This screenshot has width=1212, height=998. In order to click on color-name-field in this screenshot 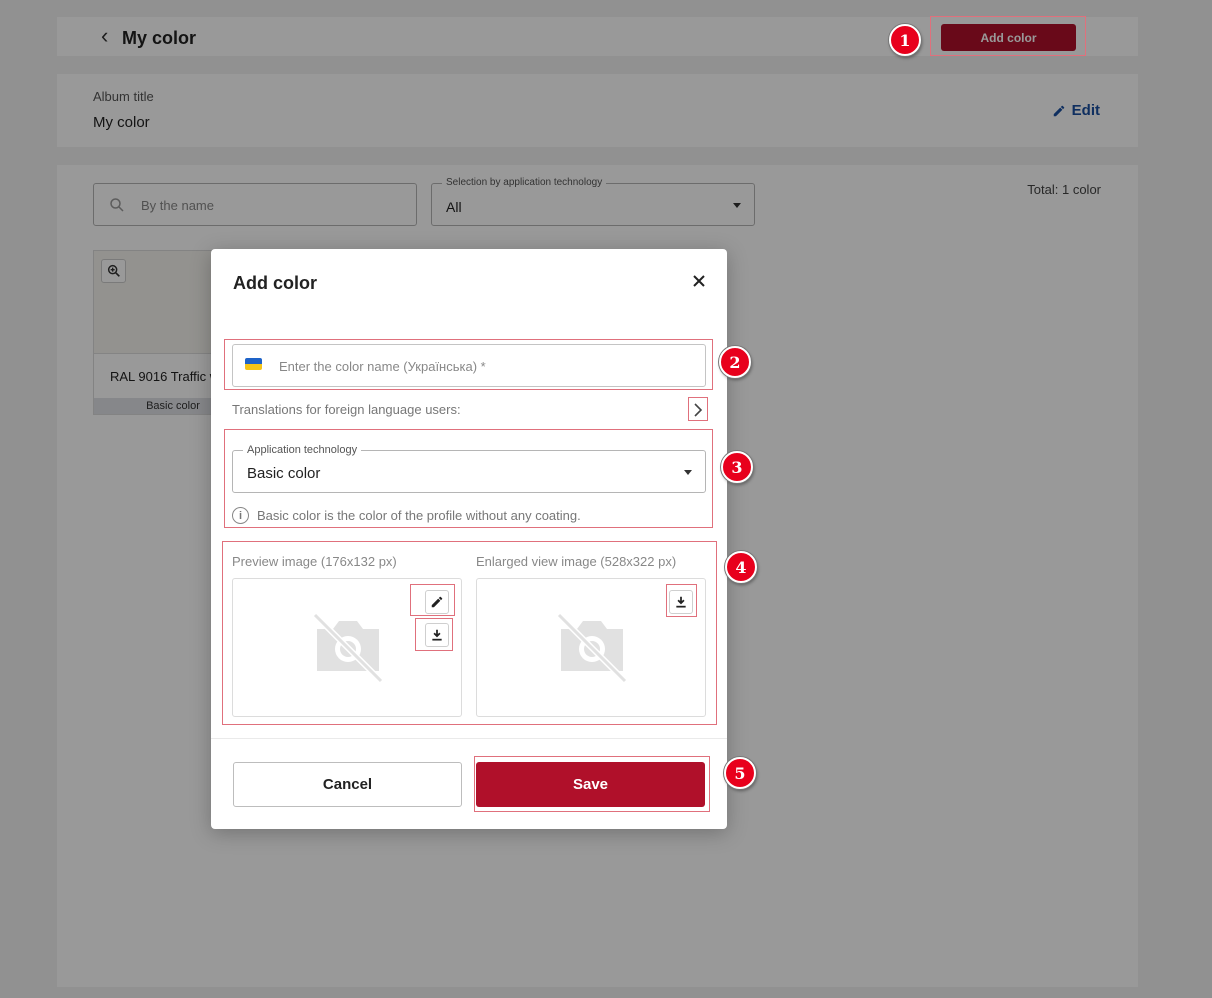, I will do `click(469, 365)`.